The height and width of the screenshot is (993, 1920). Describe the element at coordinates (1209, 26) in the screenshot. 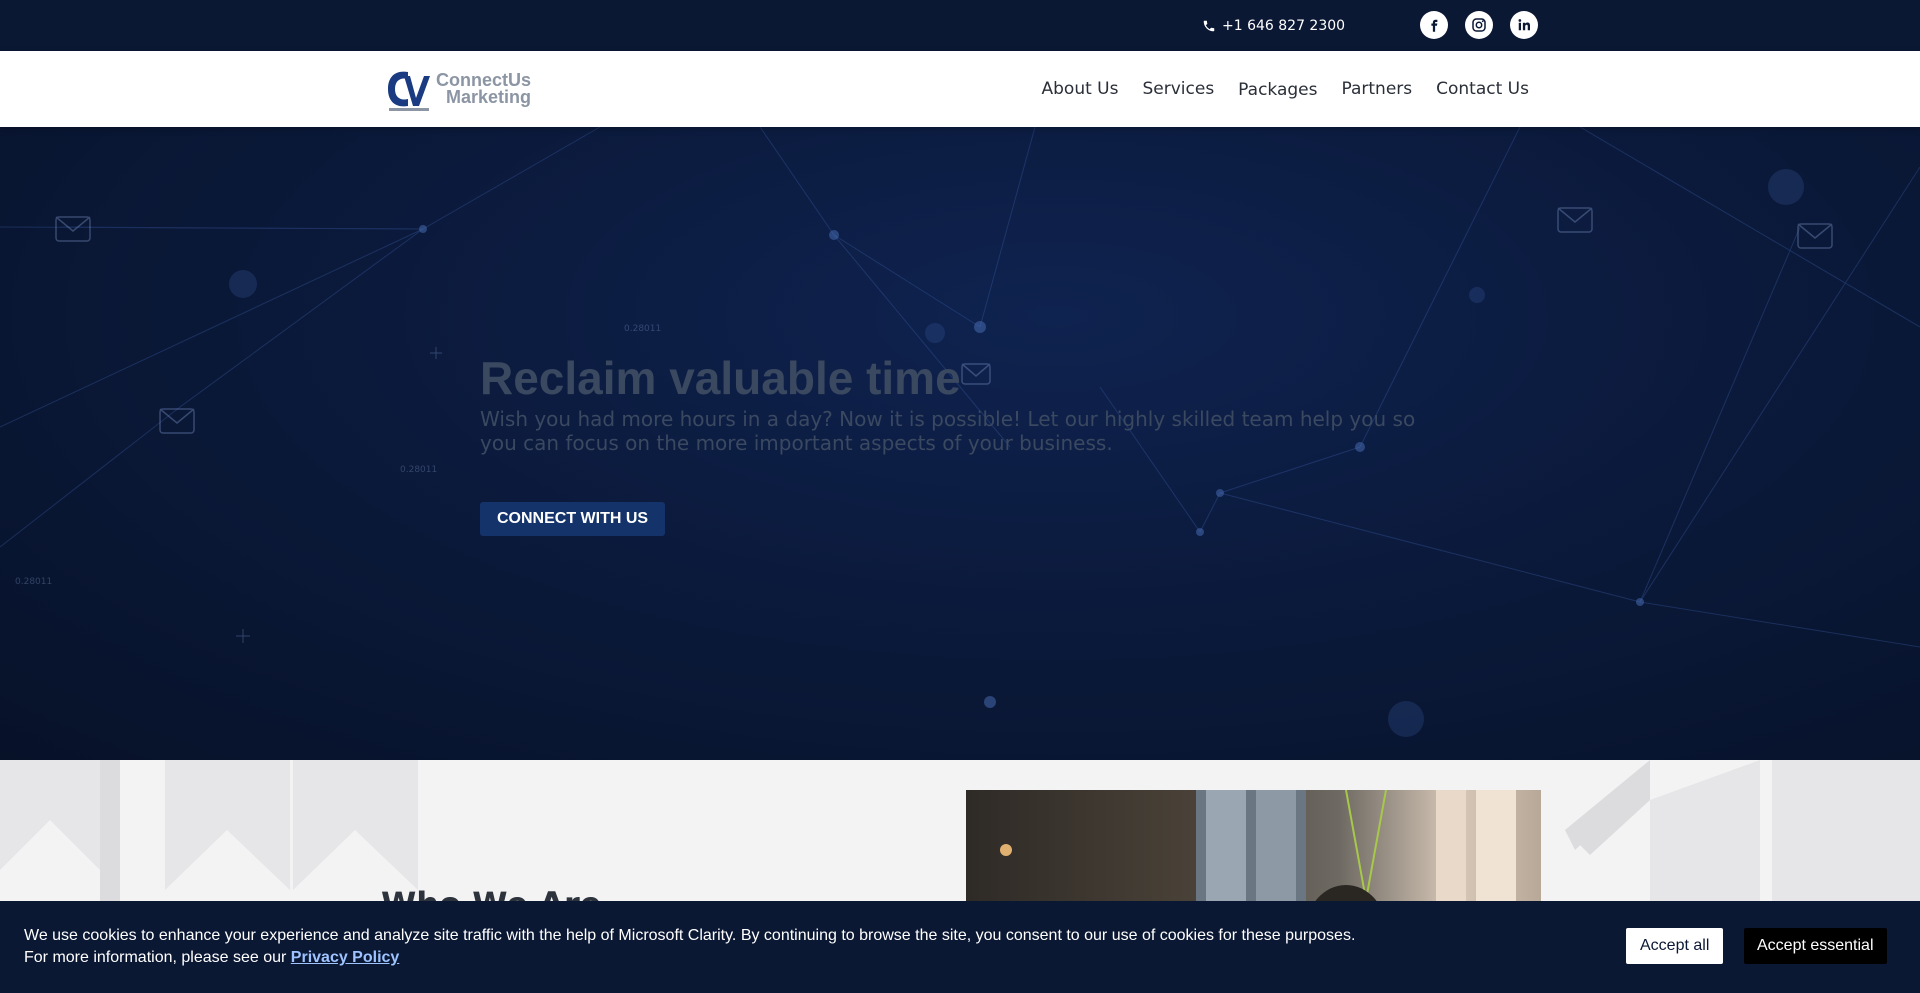

I see `phone-icon` at that location.